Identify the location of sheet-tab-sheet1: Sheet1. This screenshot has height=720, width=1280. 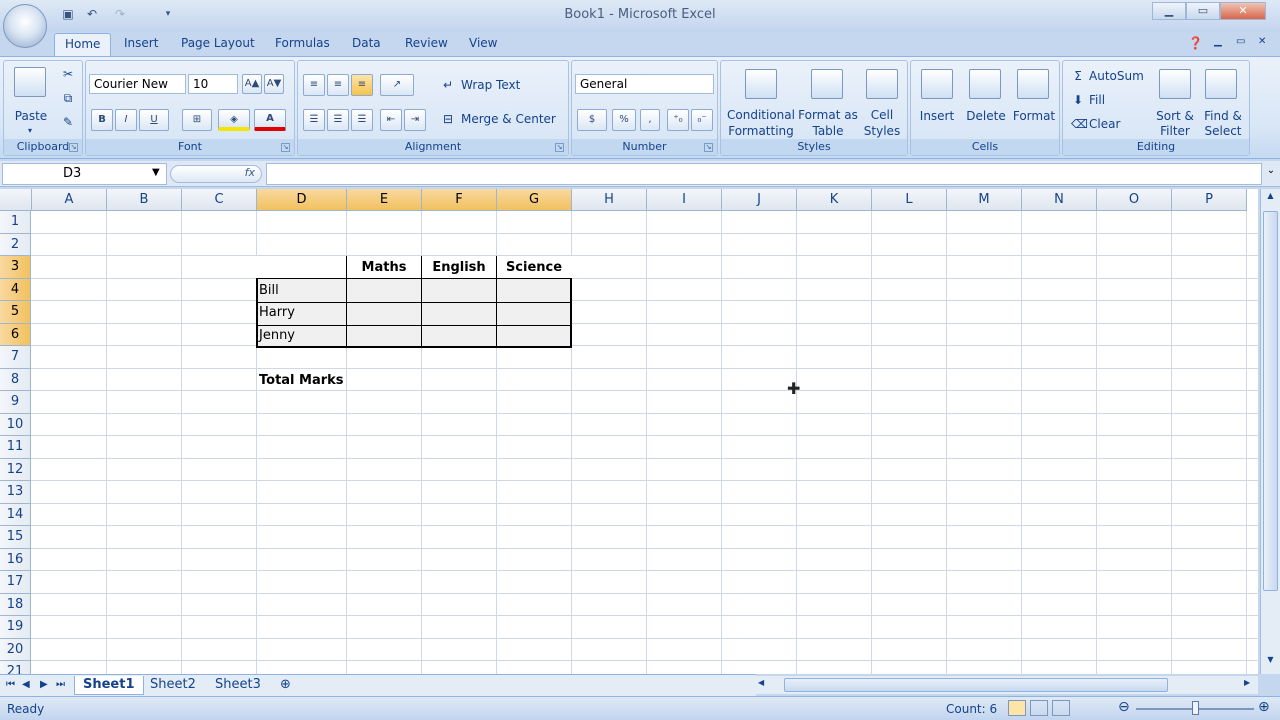
(109, 685).